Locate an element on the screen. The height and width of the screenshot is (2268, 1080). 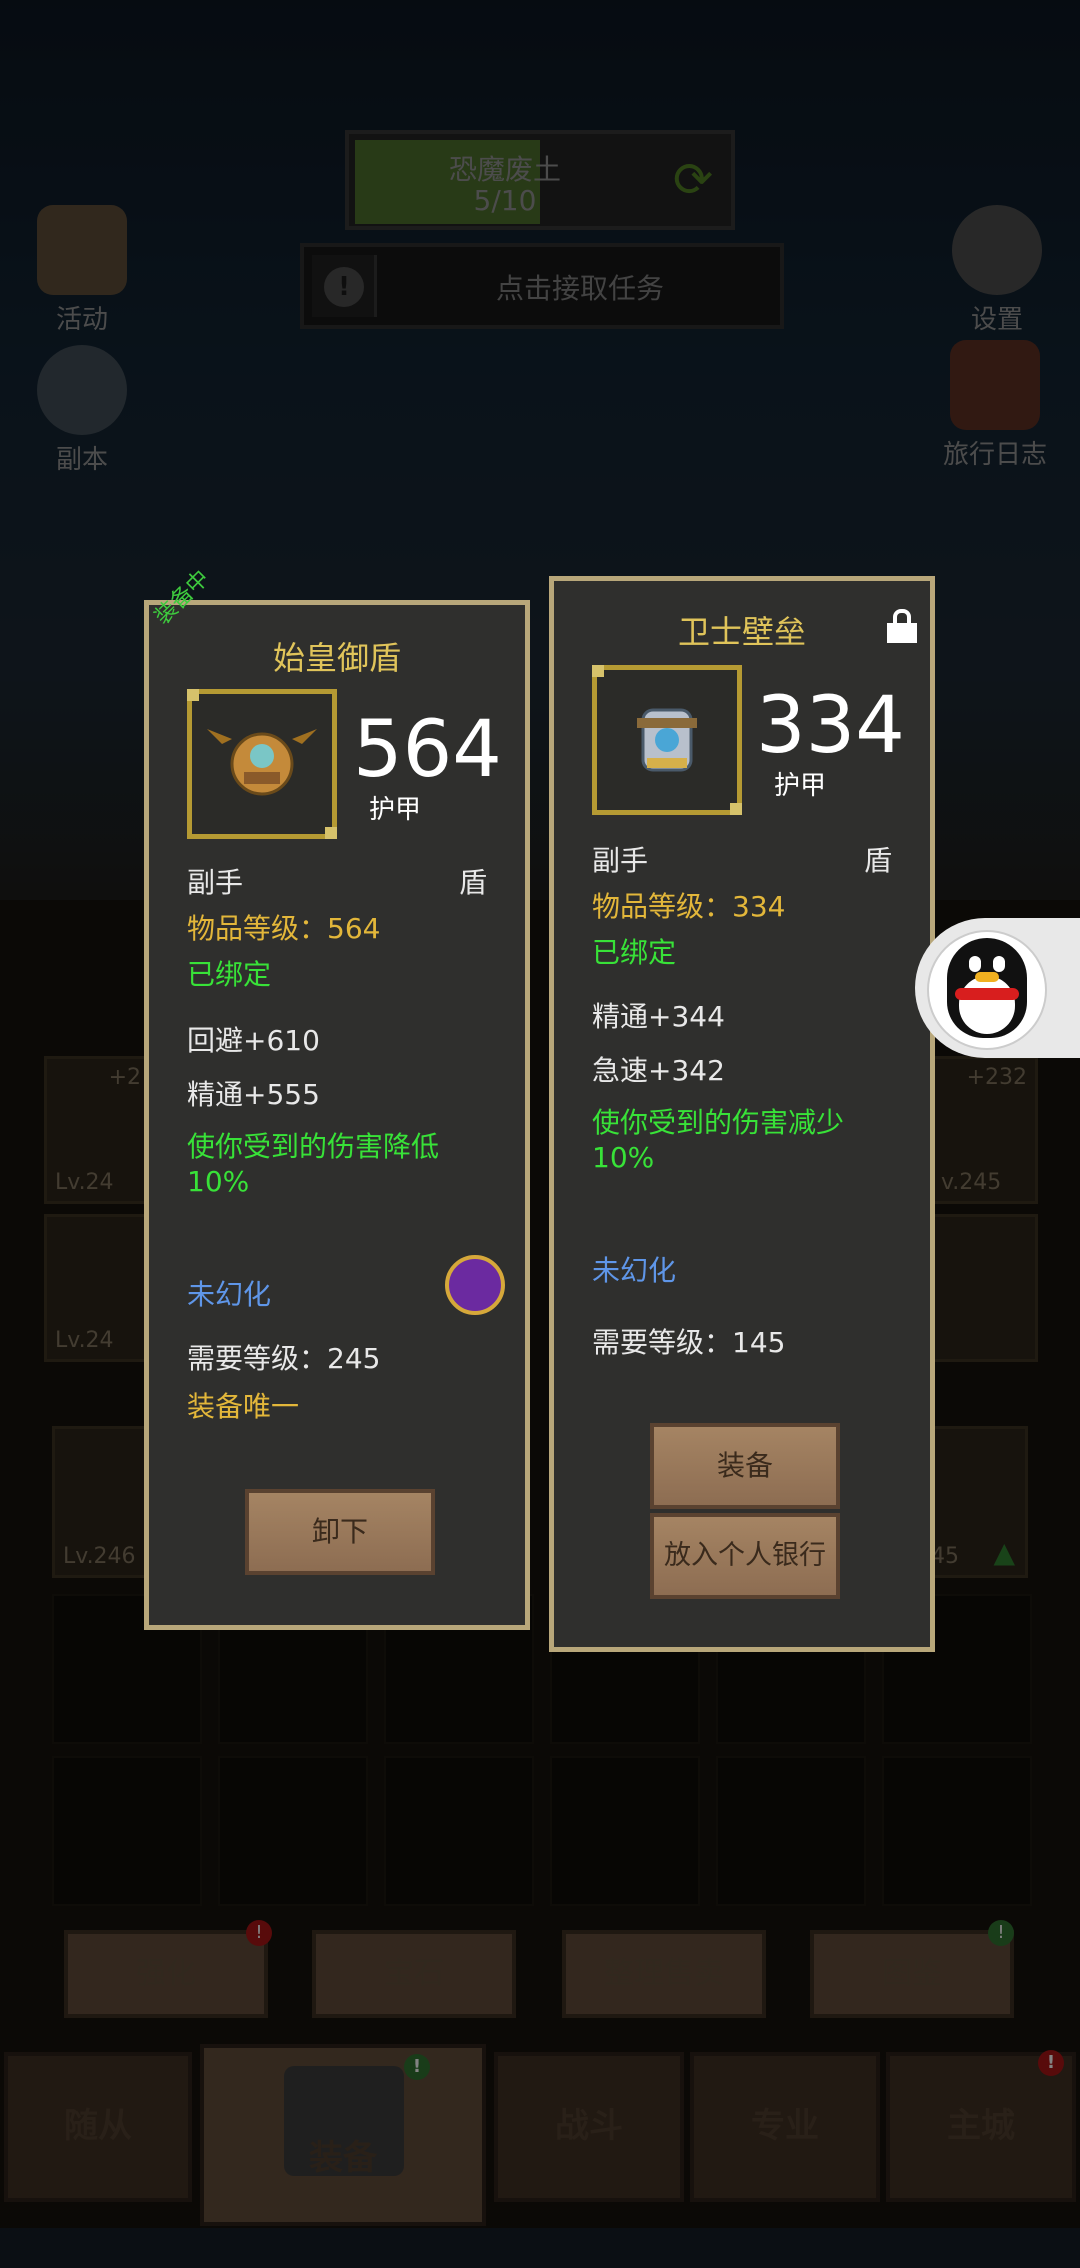
compare-item-title: 卫士壁垒 is located at coordinates (741, 632).